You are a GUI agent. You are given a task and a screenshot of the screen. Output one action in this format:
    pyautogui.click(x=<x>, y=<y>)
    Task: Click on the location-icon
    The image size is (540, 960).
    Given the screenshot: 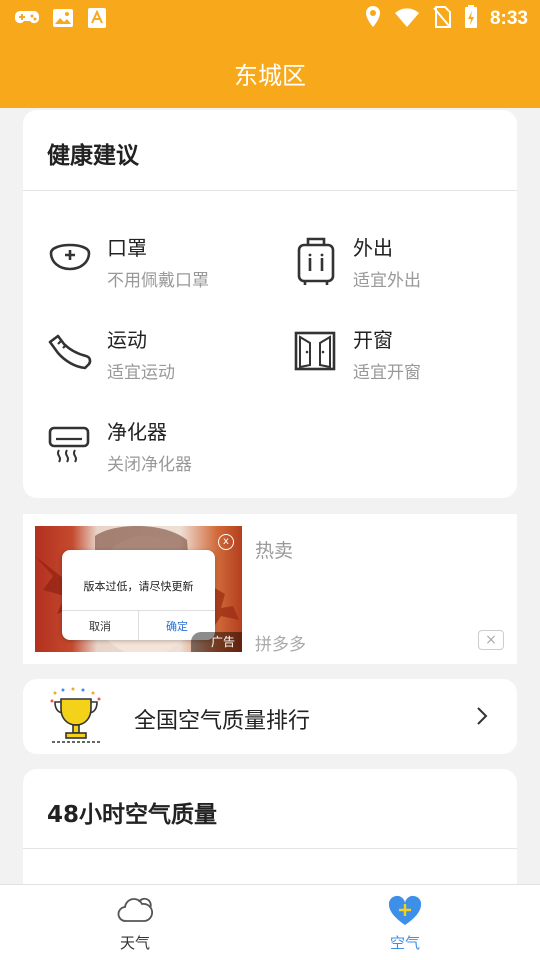 What is the action you would take?
    pyautogui.click(x=373, y=19)
    